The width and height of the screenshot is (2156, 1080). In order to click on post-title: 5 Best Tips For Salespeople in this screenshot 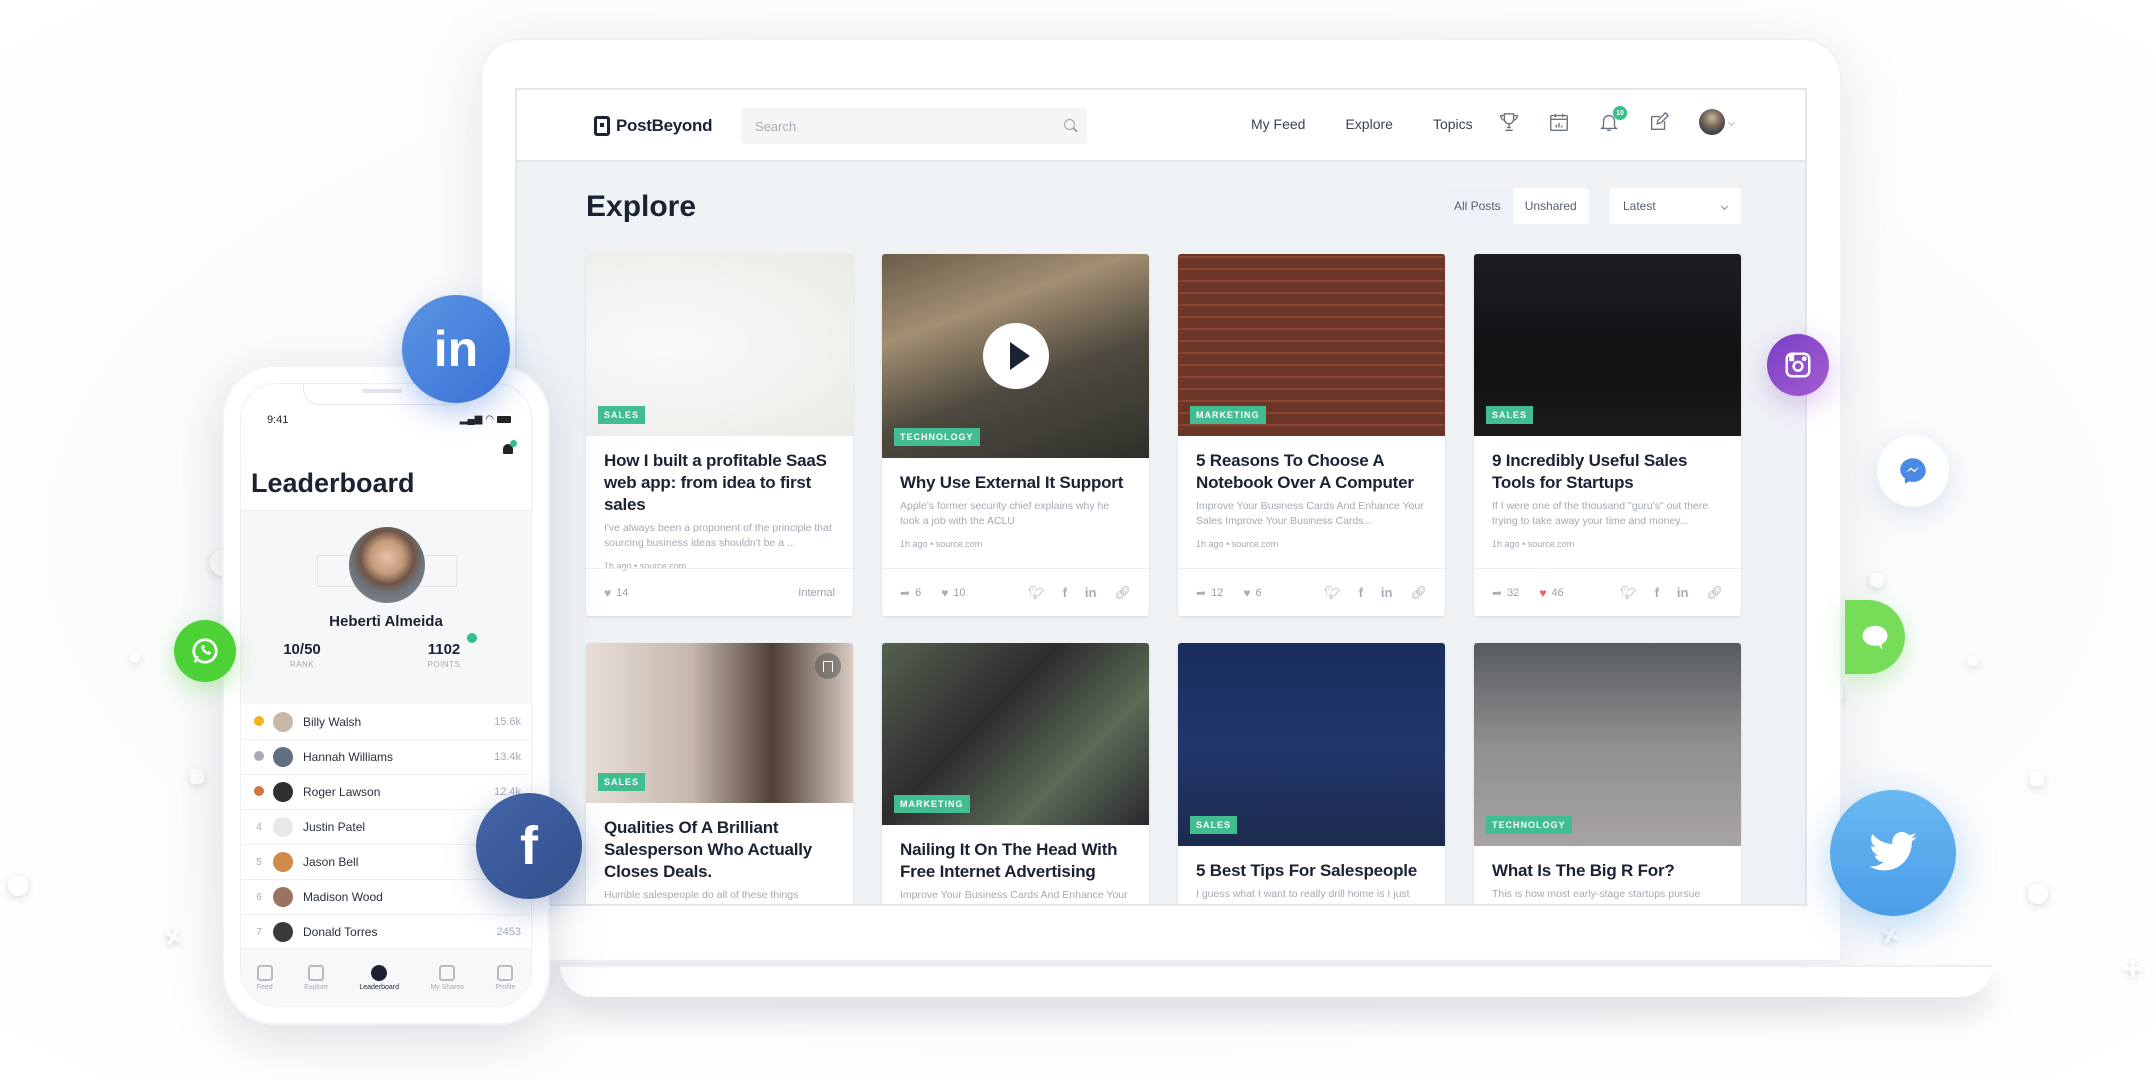, I will do `click(1311, 871)`.